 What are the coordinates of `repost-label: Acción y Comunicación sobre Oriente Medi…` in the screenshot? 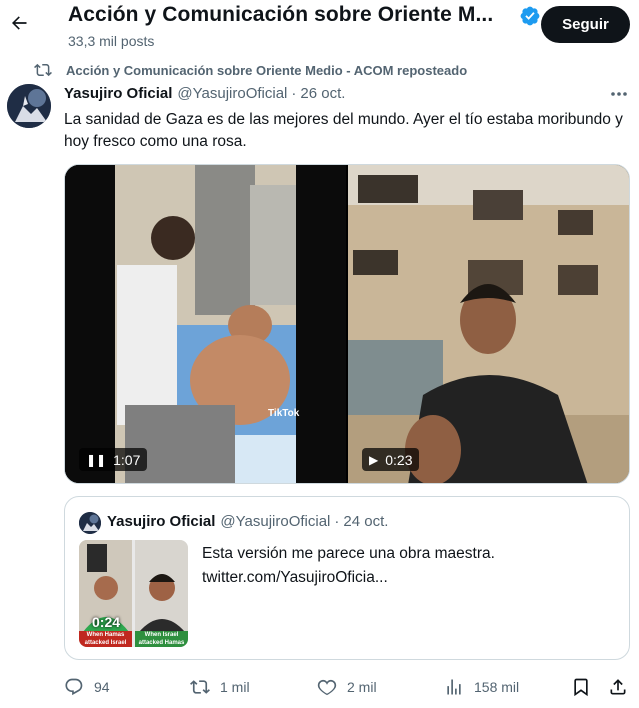 It's located at (266, 70).